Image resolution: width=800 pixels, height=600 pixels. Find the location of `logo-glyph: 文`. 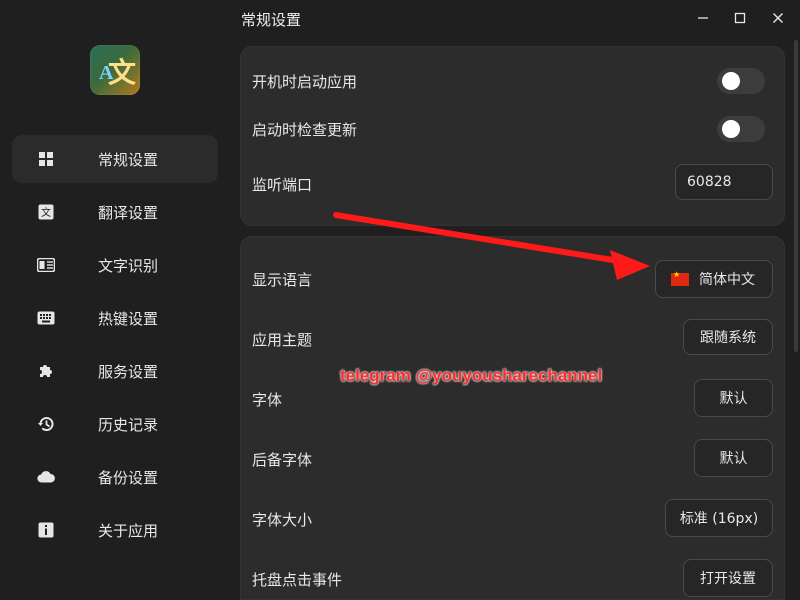

logo-glyph: 文 is located at coordinates (122, 72).